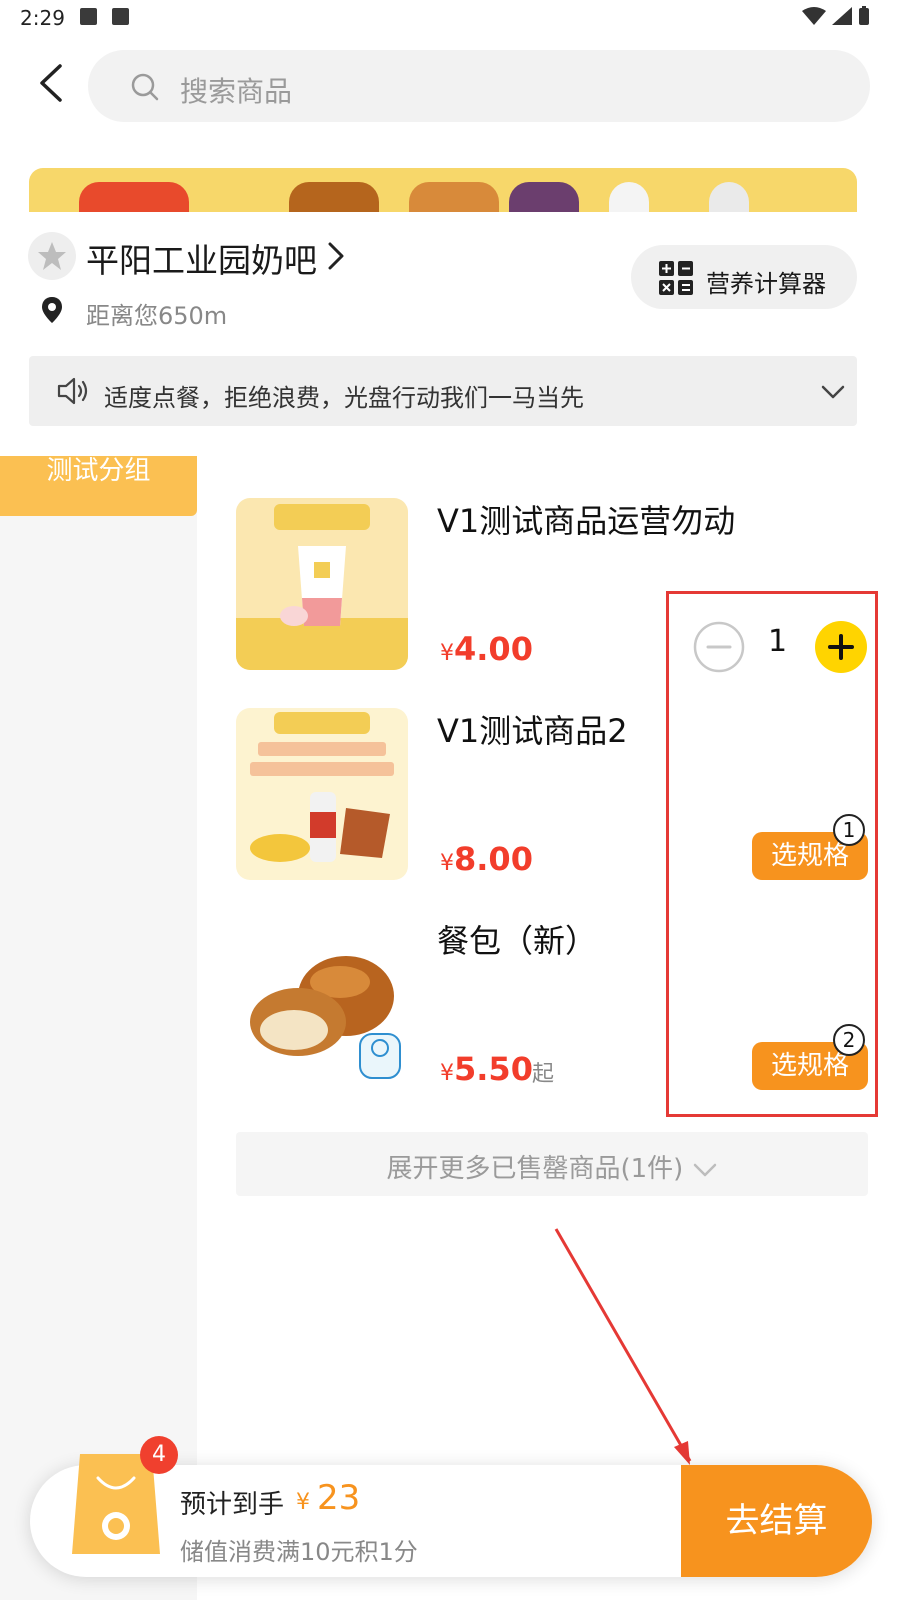  I want to click on star-icon, so click(52, 256).